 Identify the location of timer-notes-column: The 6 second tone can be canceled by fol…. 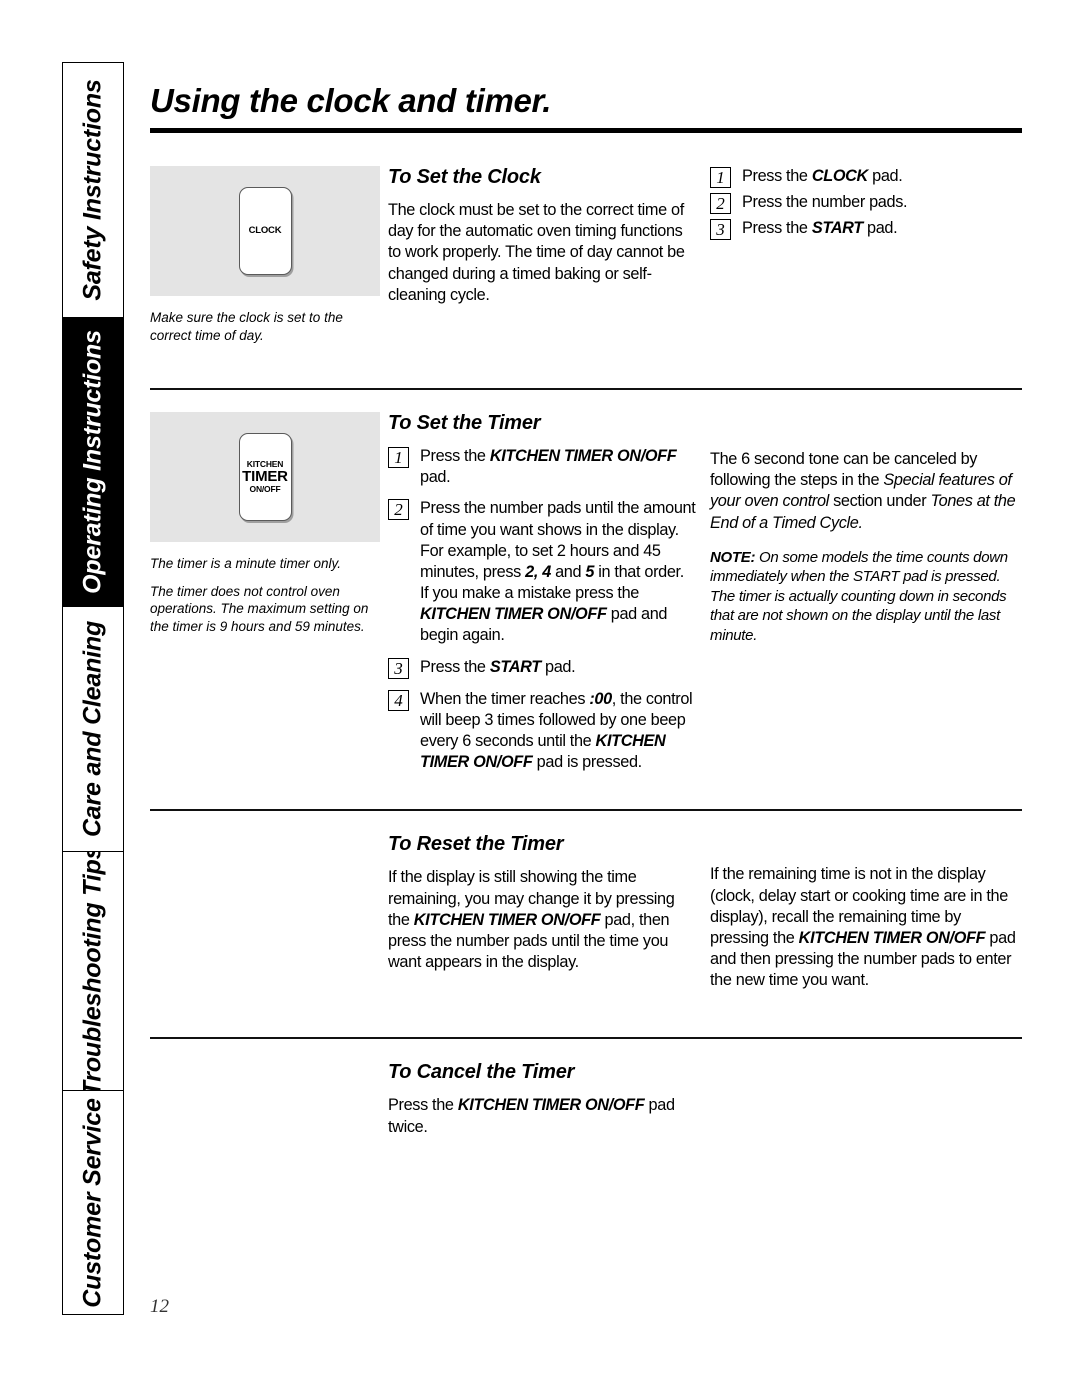
(866, 528).